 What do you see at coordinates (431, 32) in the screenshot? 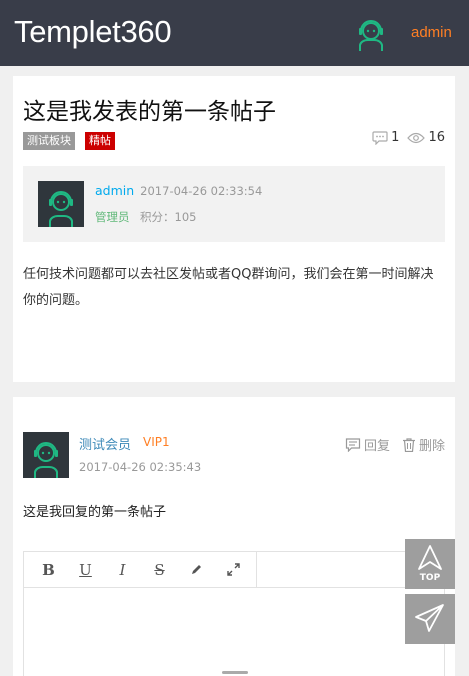
I see `header-username: admin` at bounding box center [431, 32].